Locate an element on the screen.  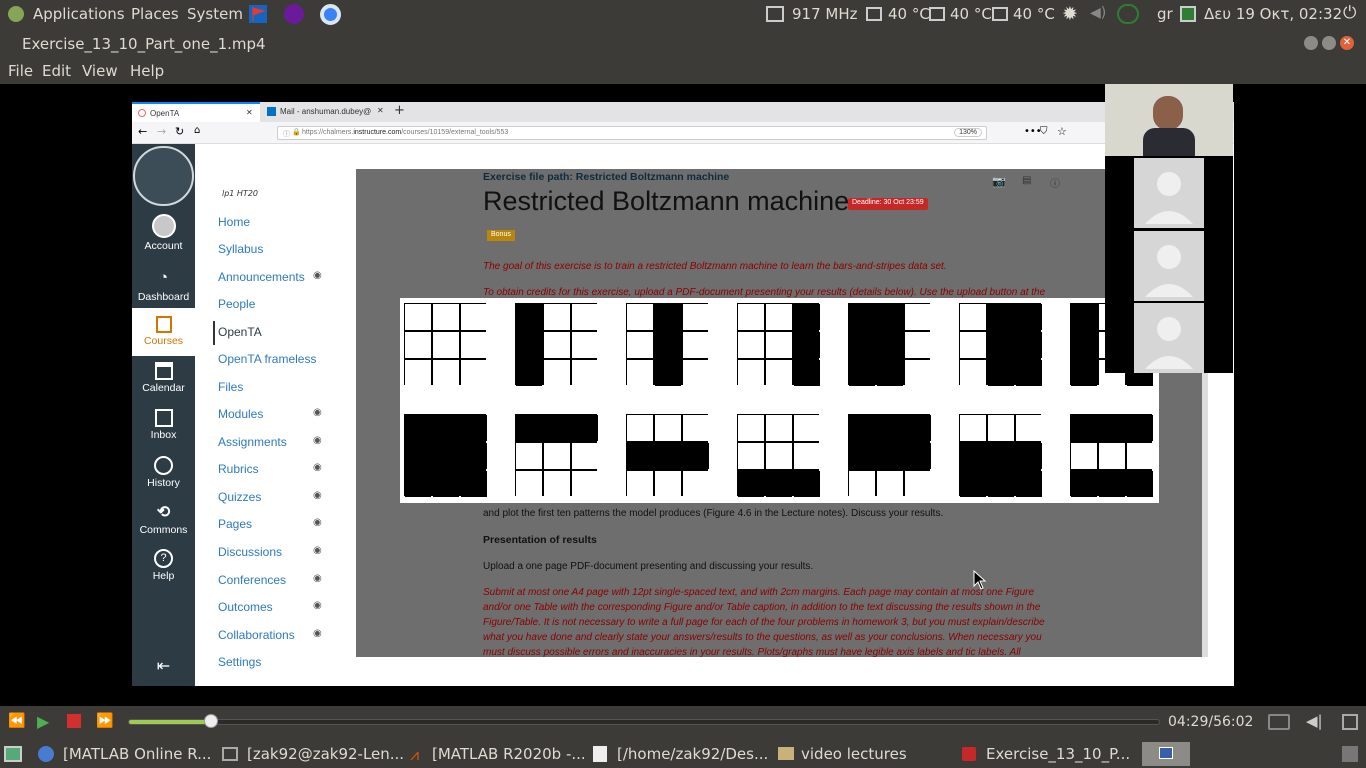
workspace-switcher is located at coordinates (1166, 754).